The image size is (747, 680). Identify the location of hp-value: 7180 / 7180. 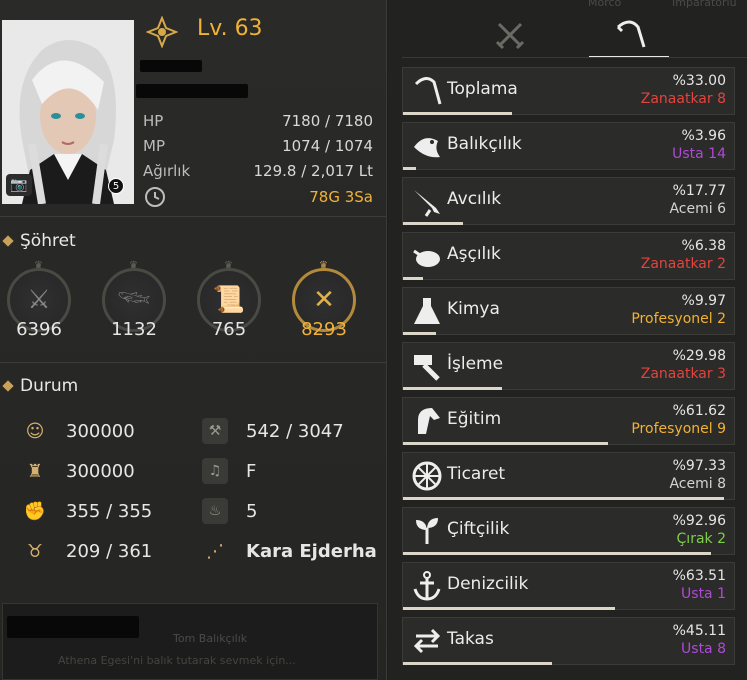
(327, 121).